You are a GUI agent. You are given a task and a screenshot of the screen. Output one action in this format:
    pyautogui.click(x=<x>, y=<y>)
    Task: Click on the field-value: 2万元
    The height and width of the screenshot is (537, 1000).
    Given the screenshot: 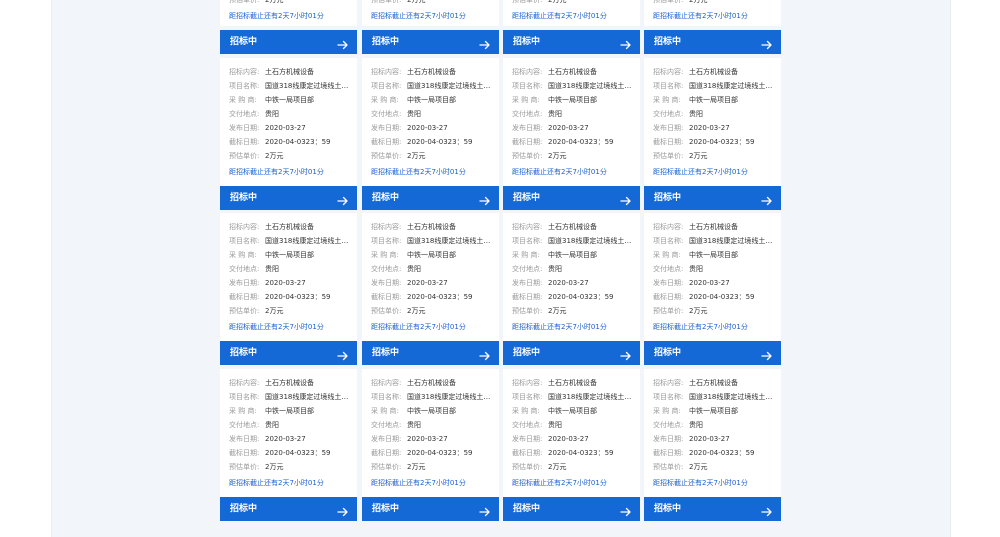 What is the action you would take?
    pyautogui.click(x=416, y=2)
    